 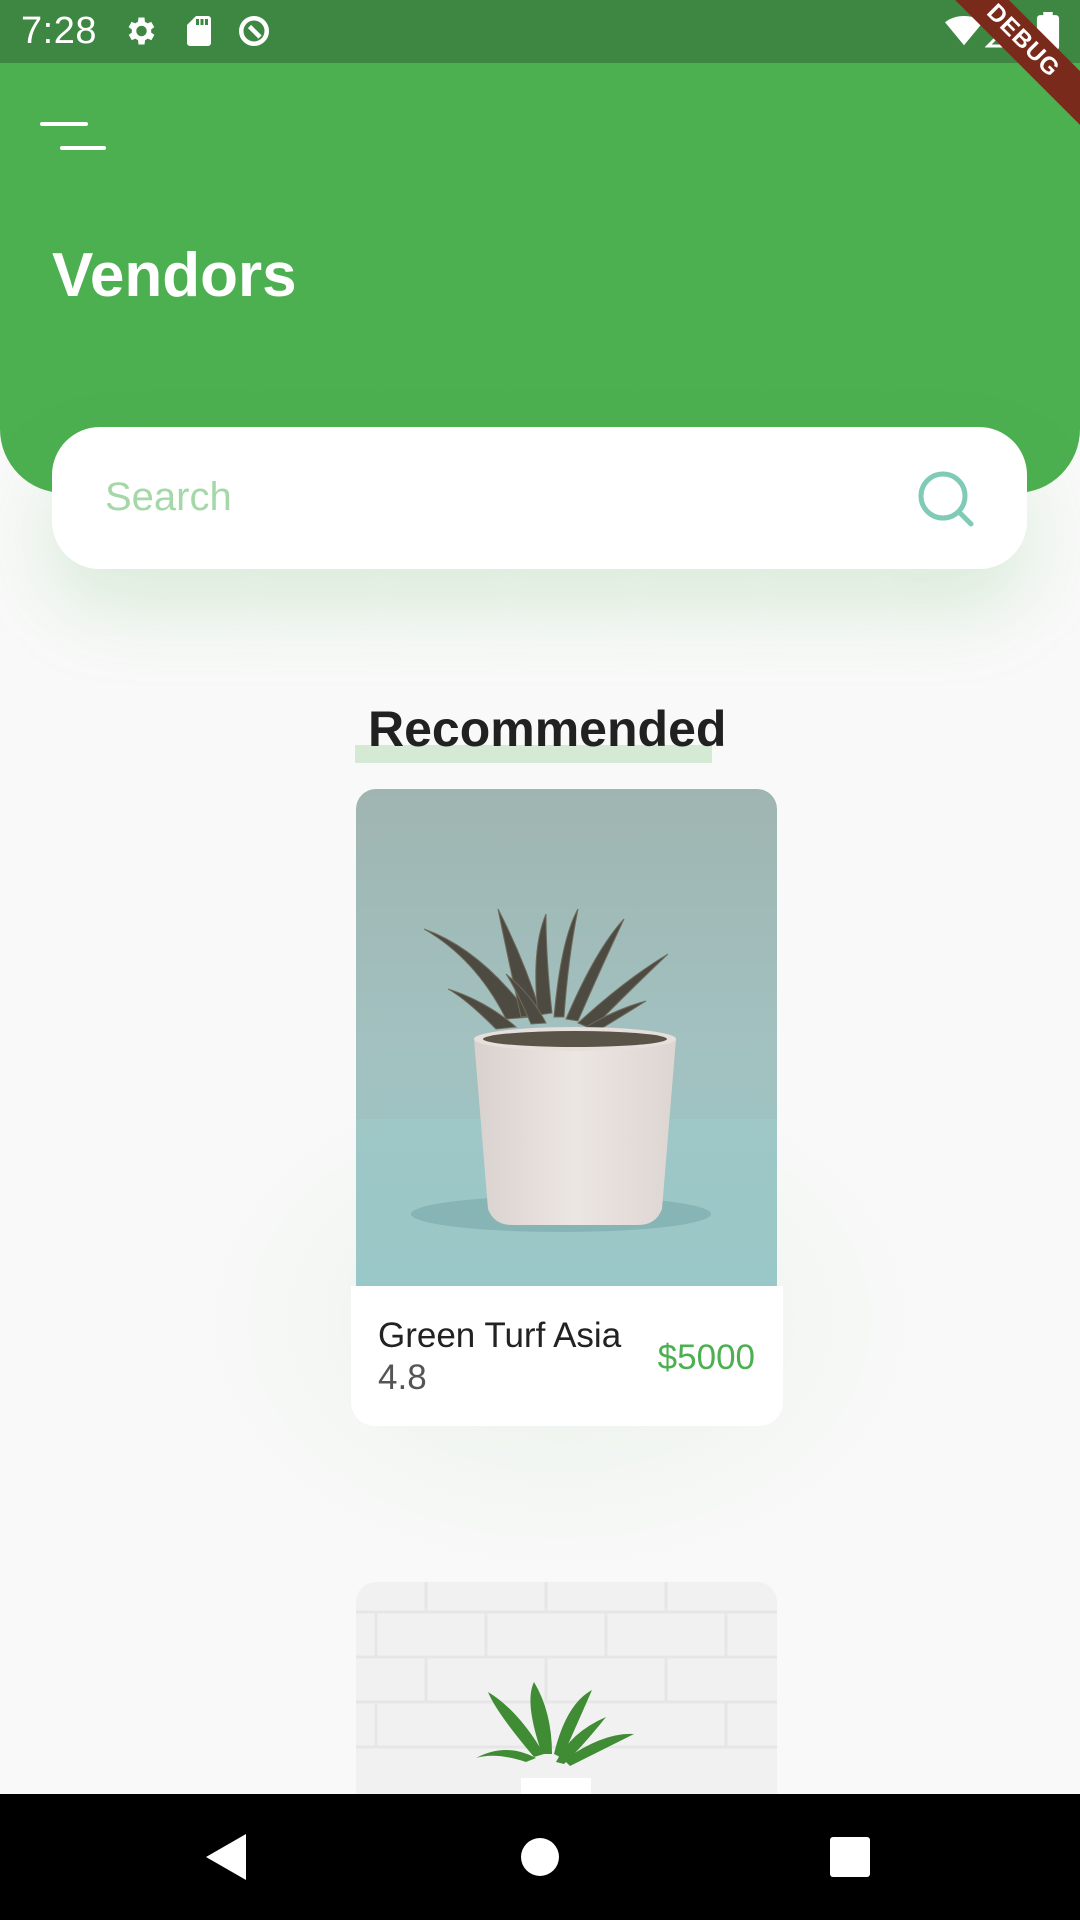 I want to click on back-icon, so click(x=226, y=1857).